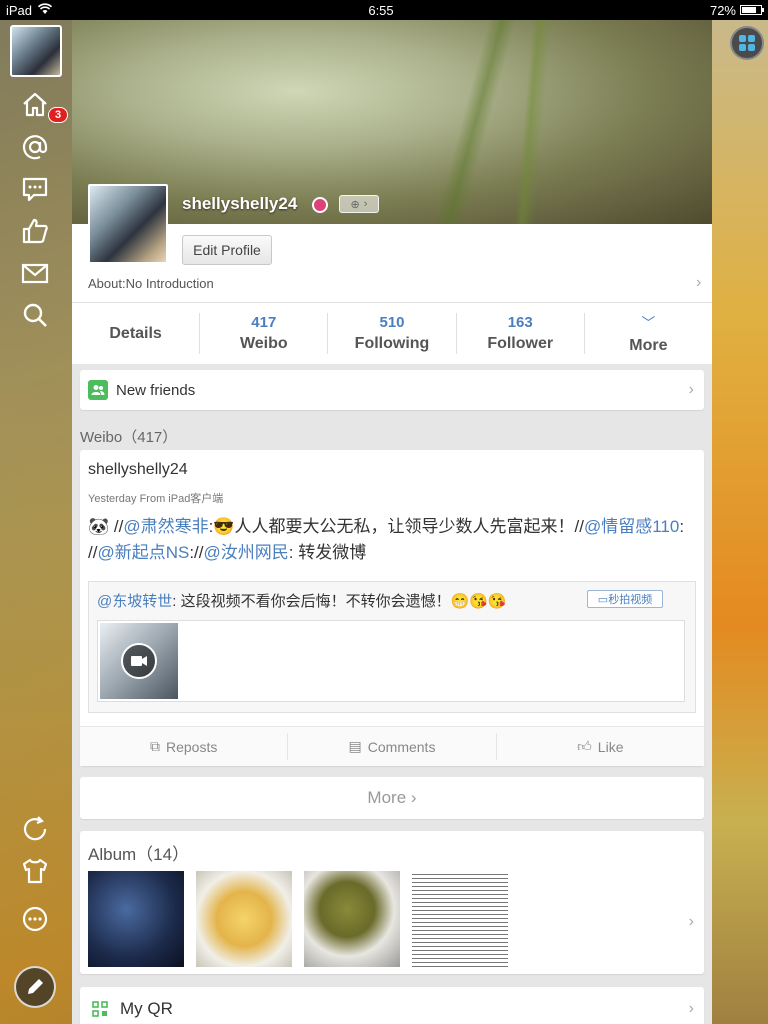 The image size is (768, 1024). I want to click on level-chip: ⊕ ›, so click(359, 204).